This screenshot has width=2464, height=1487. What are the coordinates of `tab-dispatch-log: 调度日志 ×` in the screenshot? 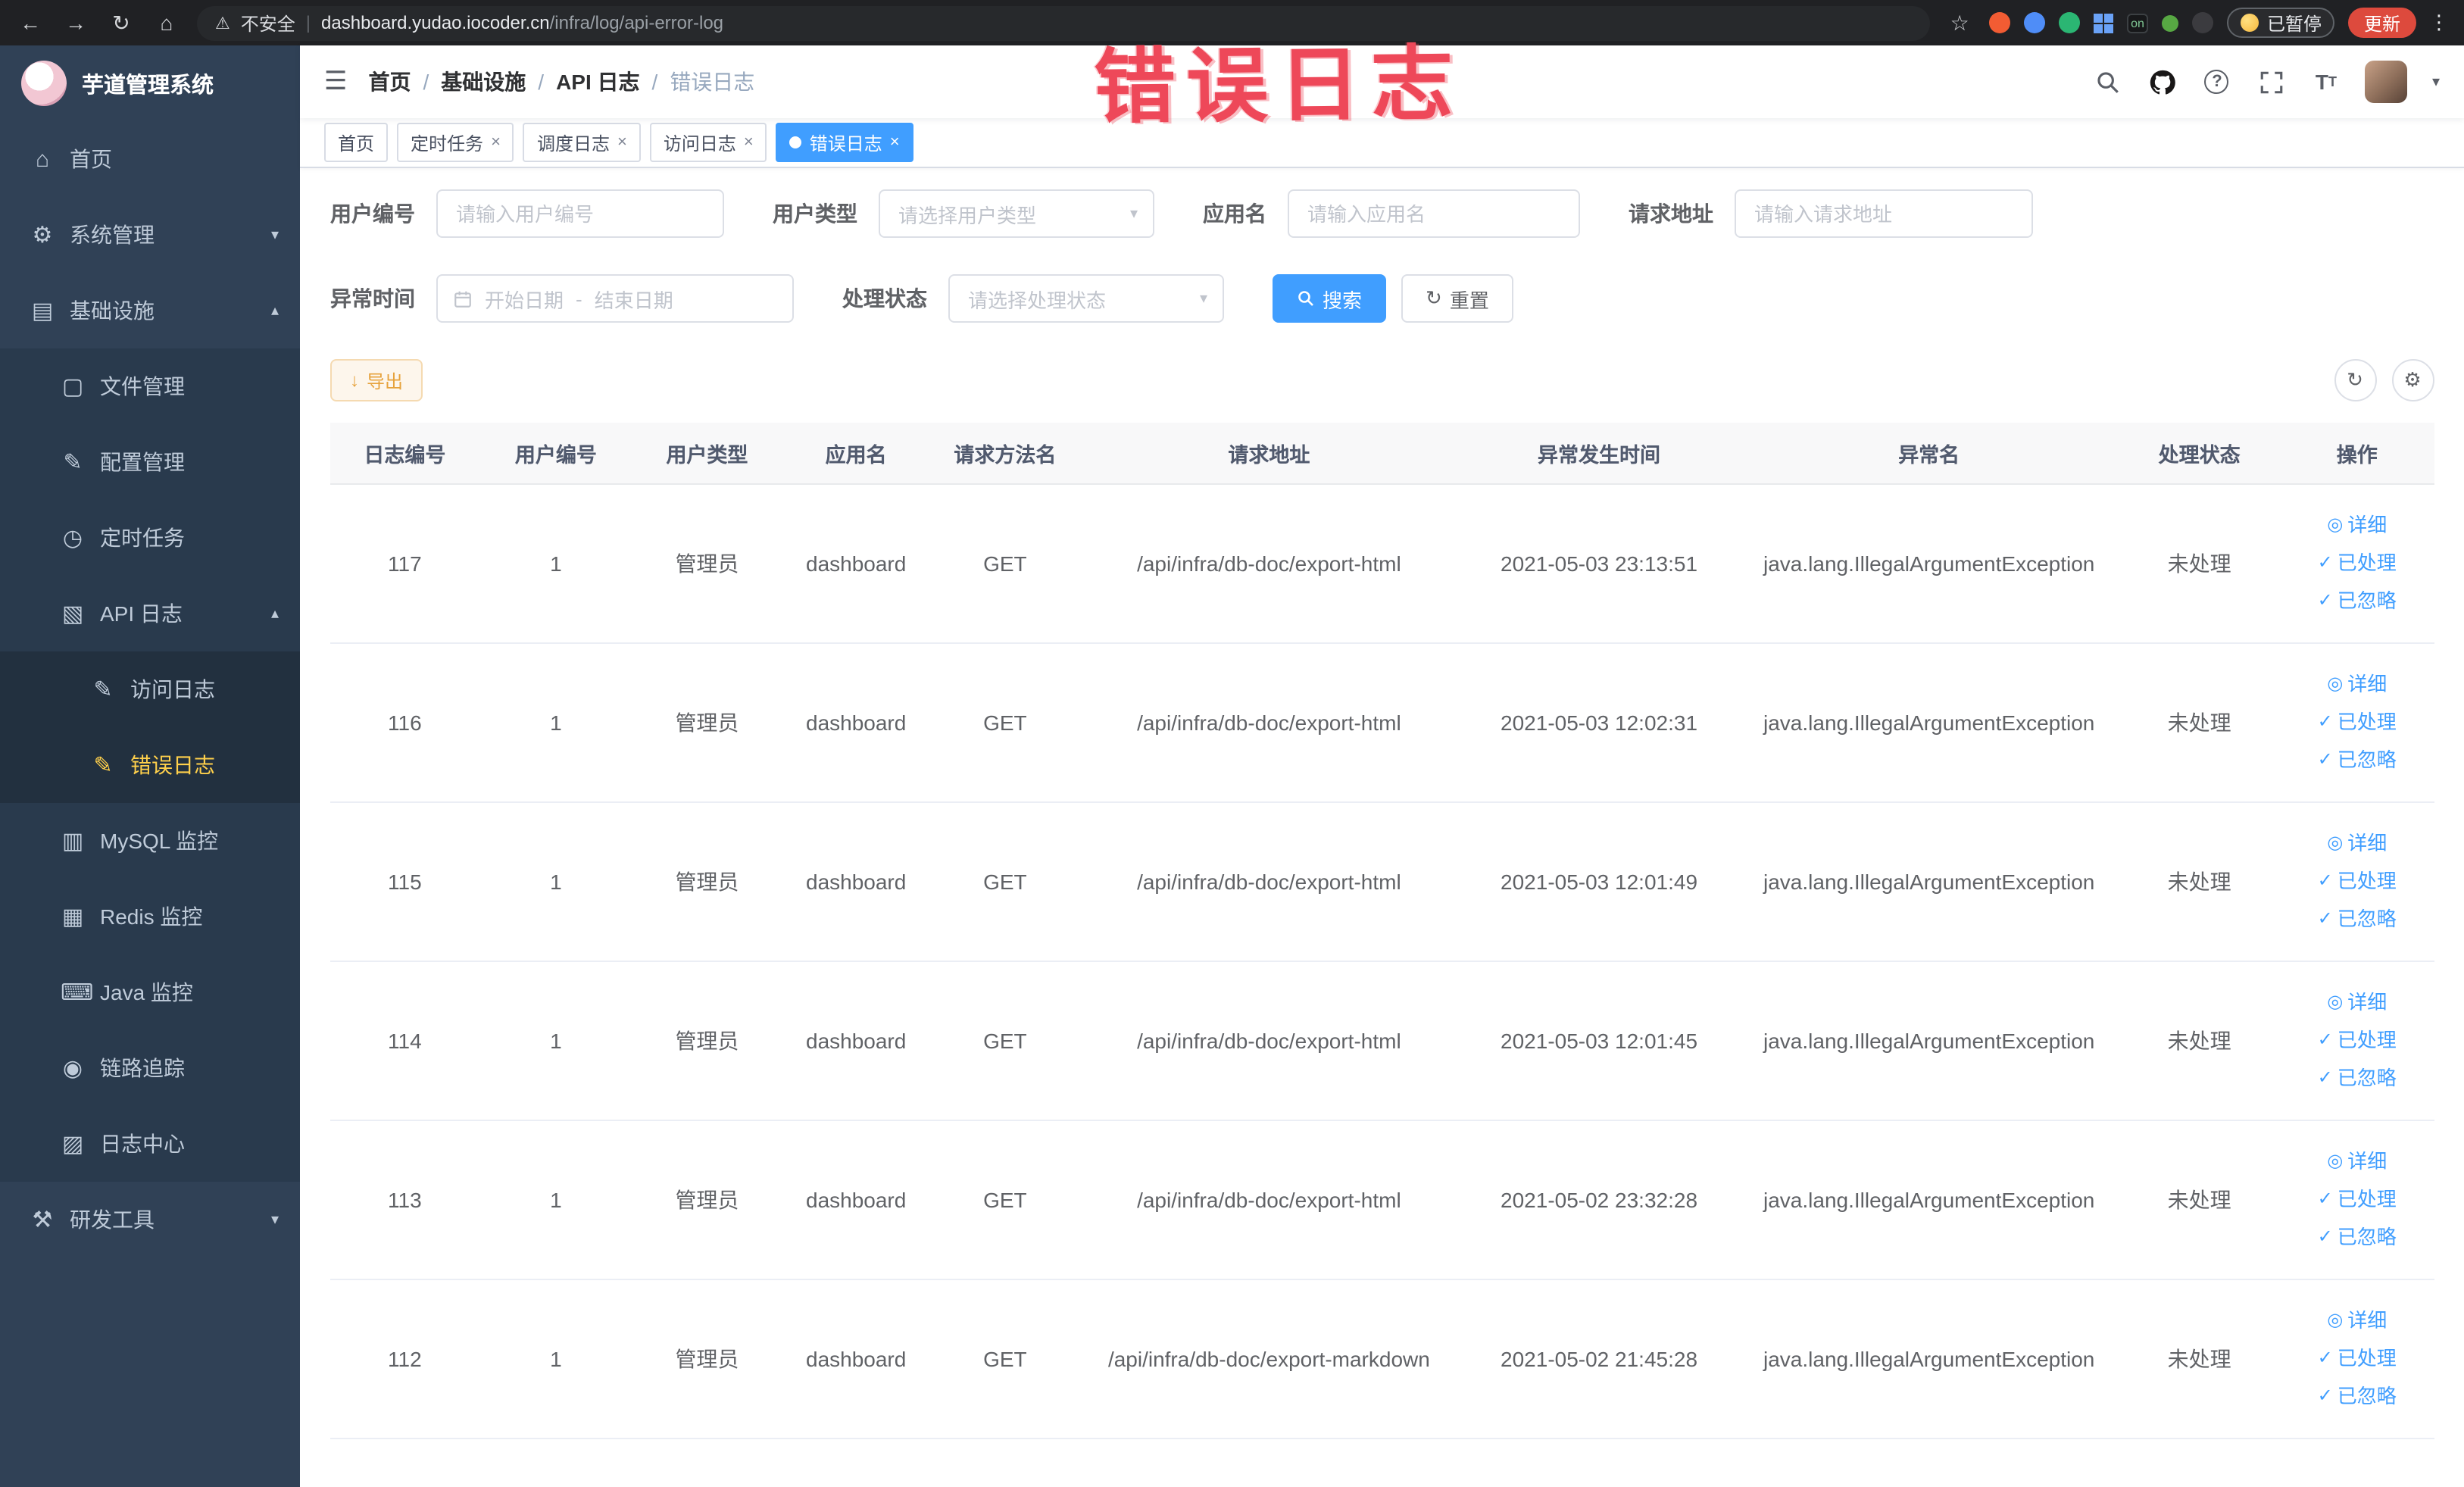 It's located at (582, 142).